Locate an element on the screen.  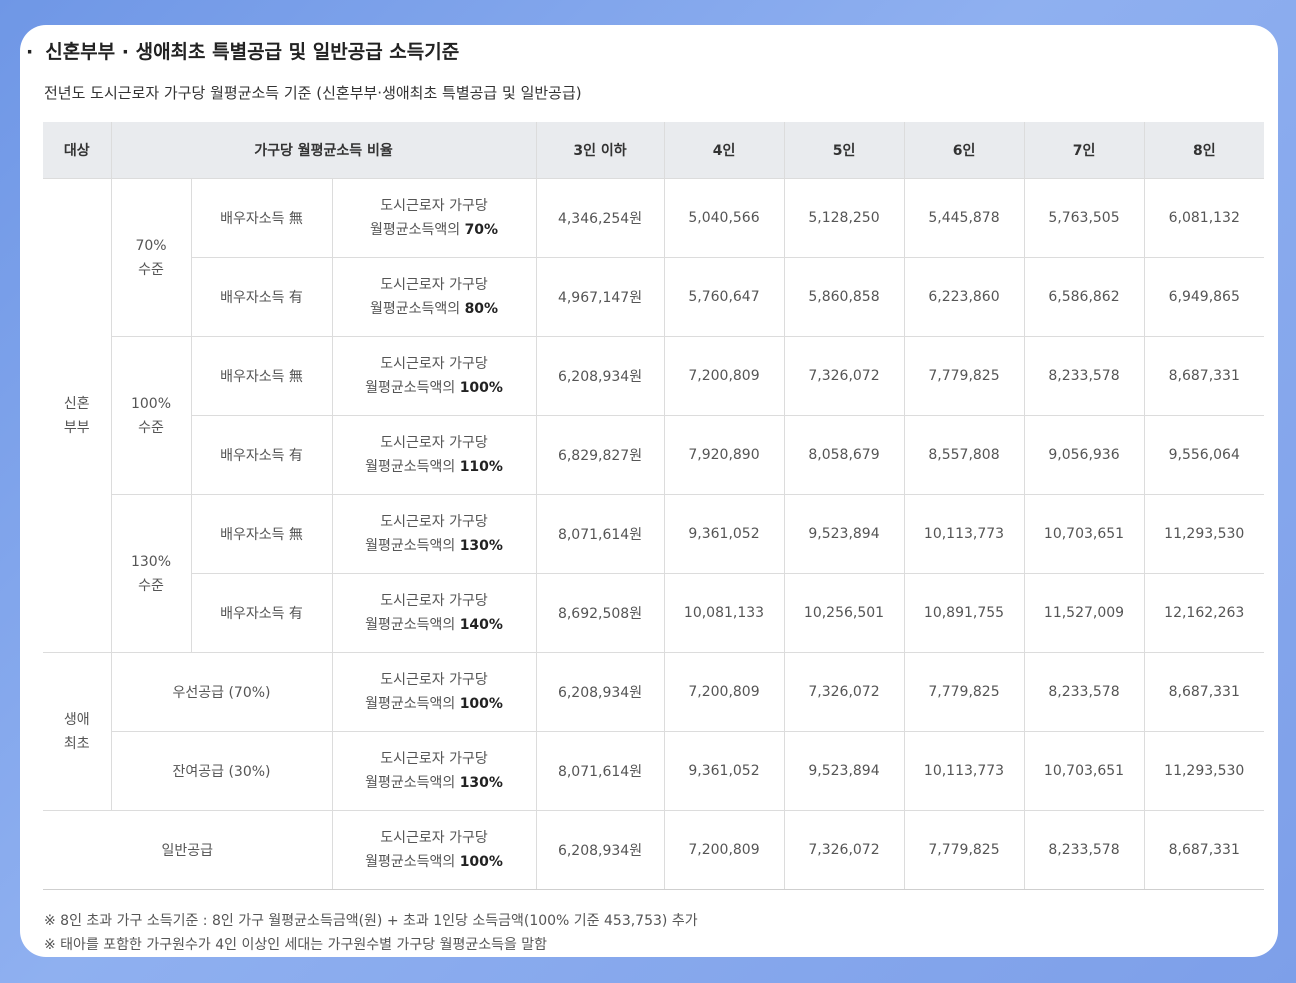
section-title: · 신혼부부 · 생애최초 특별공급 및 일반공급 소득기준 is located at coordinates (242, 50).